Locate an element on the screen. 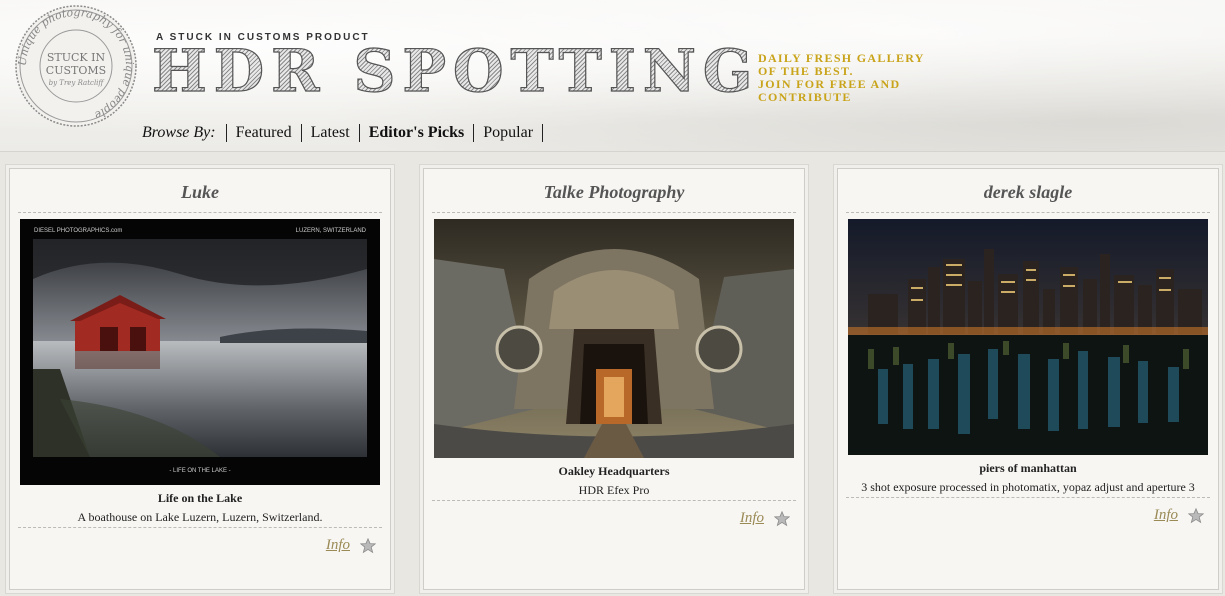 The image size is (1225, 596). nav-divider is located at coordinates (543, 133).